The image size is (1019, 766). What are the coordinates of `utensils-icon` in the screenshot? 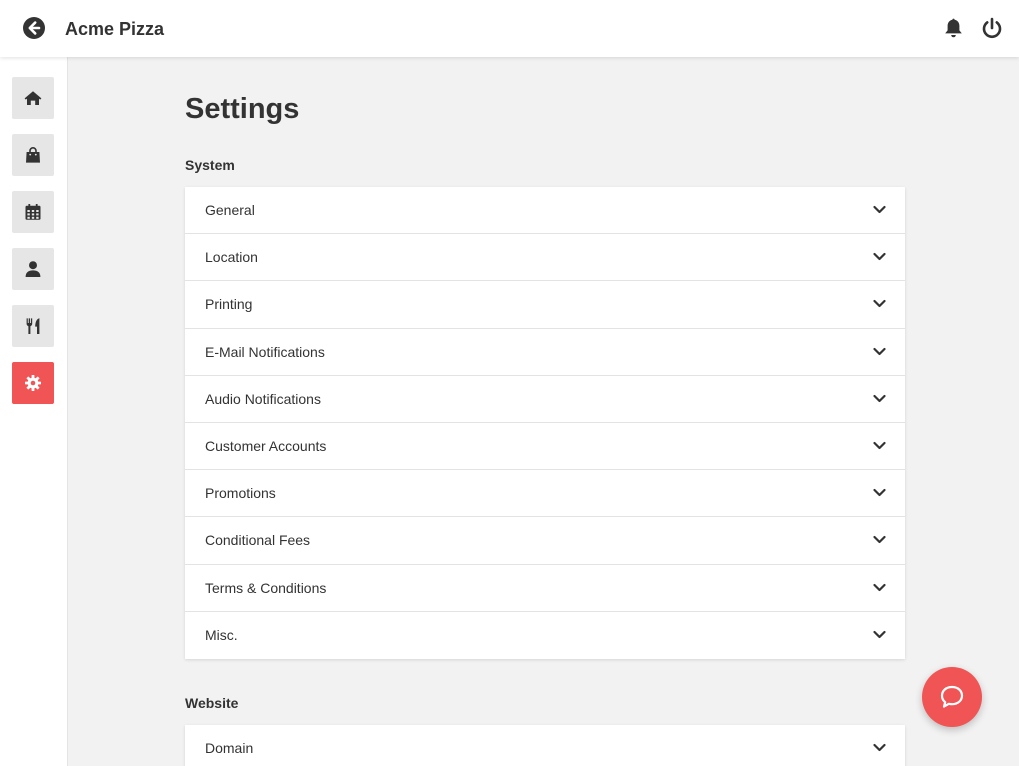 It's located at (33, 326).